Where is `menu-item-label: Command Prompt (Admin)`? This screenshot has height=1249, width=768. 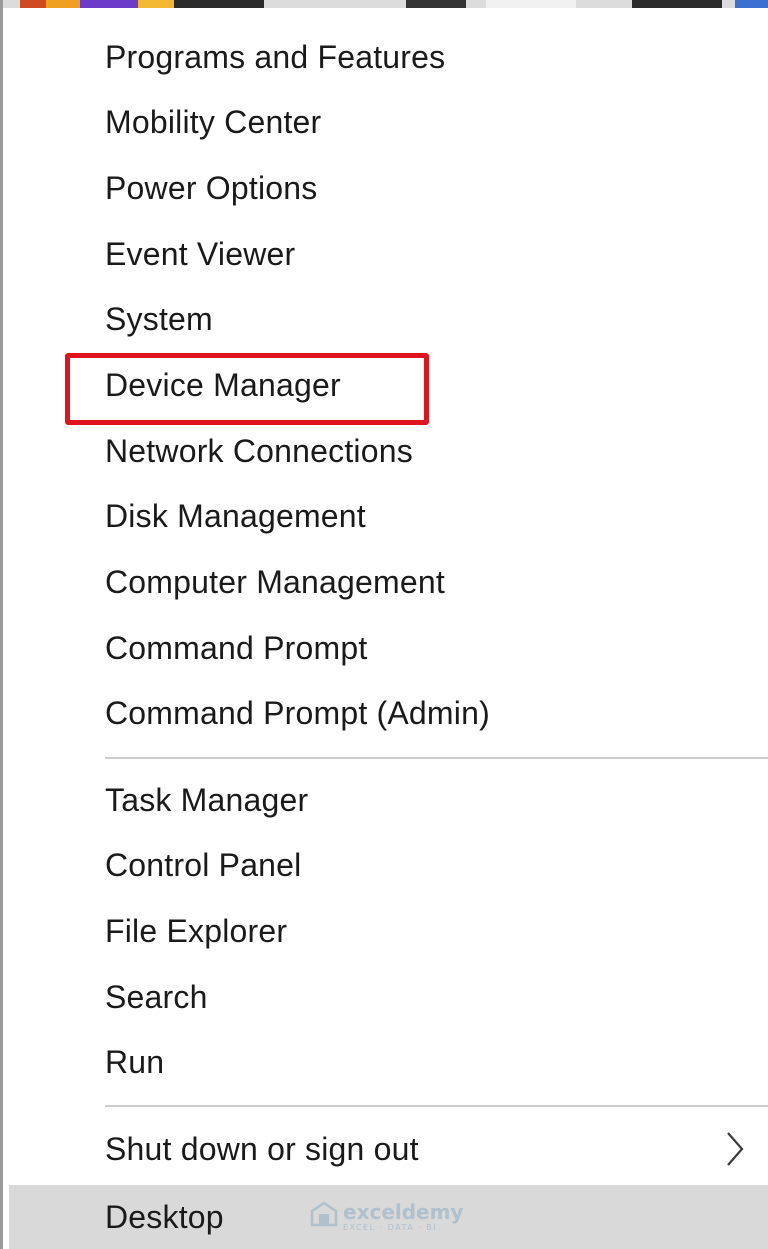 menu-item-label: Command Prompt (Admin) is located at coordinates (297, 712).